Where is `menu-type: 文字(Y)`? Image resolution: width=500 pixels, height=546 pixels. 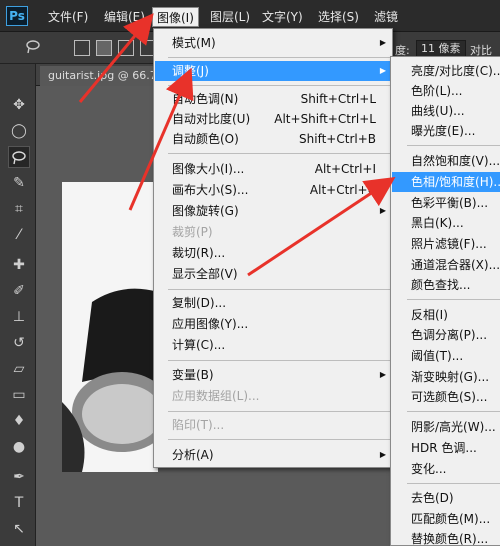 menu-type: 文字(Y) is located at coordinates (282, 17).